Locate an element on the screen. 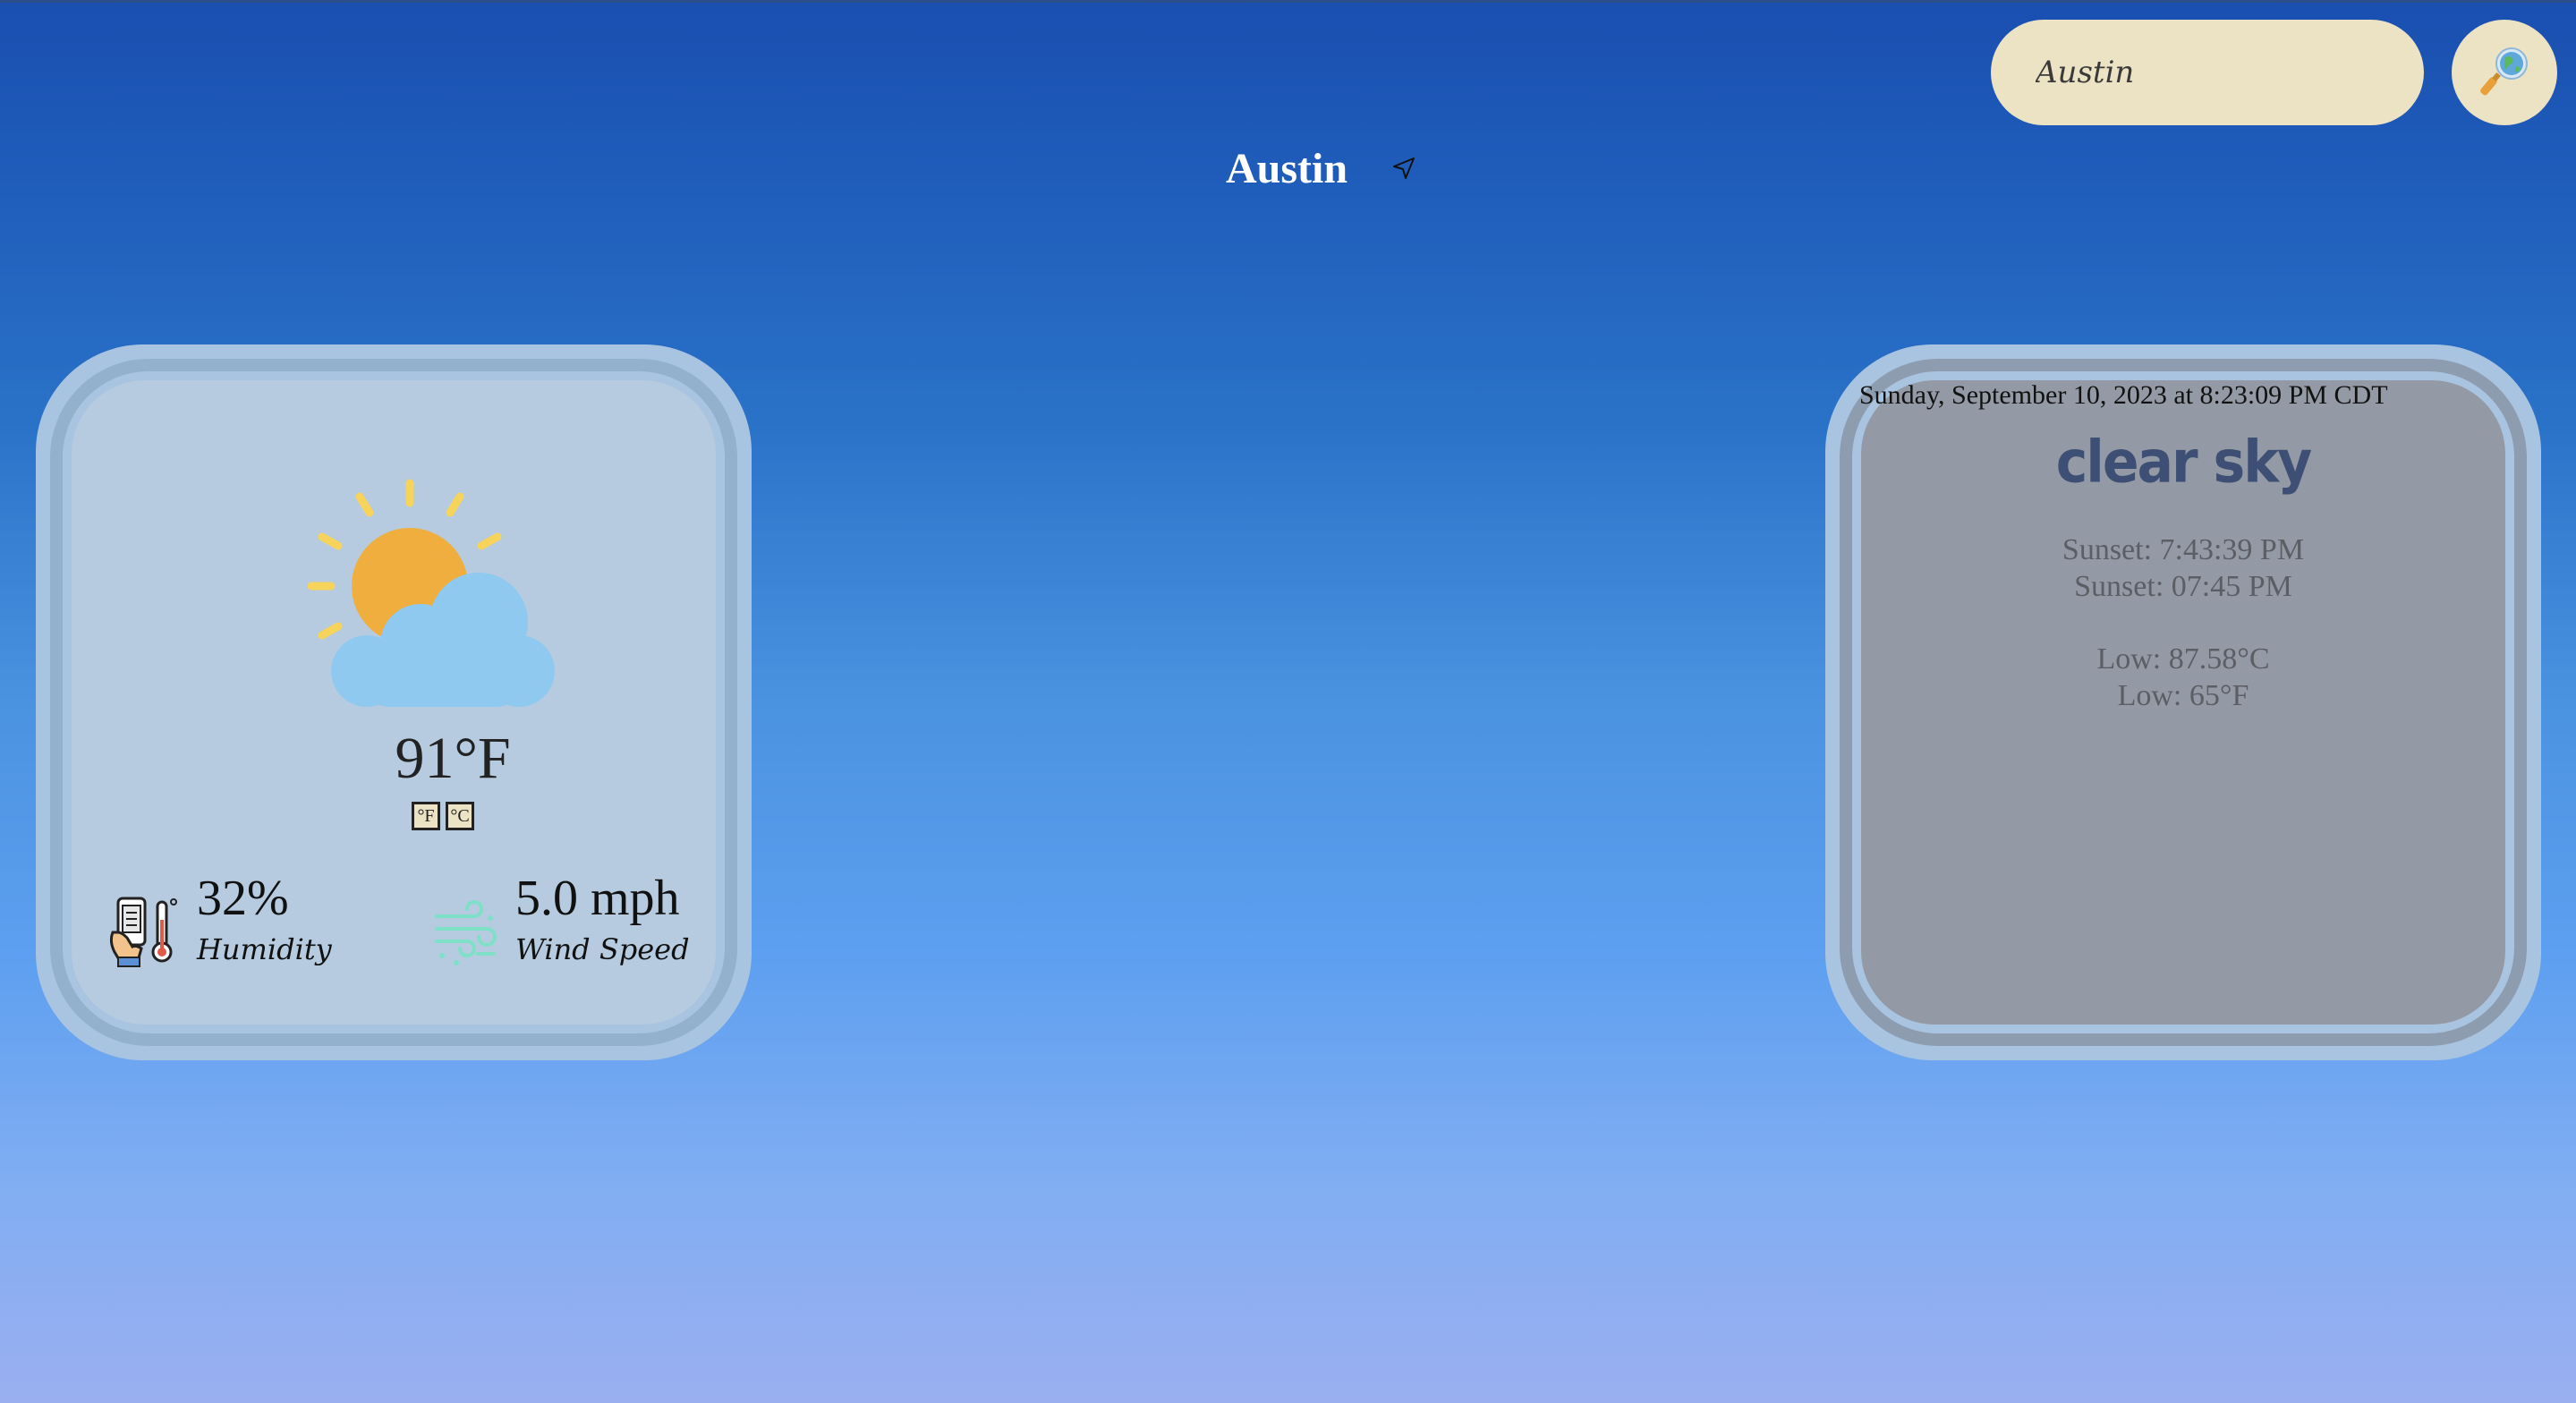 Image resolution: width=2576 pixels, height=1403 pixels. low-line-1: Low: 87.58°C is located at coordinates (2183, 659).